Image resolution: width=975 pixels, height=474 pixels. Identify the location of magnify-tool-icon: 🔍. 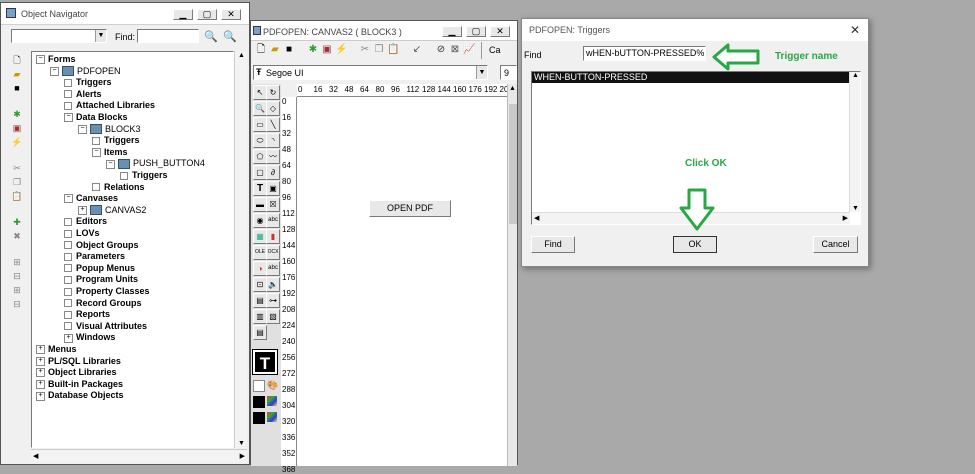
(260, 108).